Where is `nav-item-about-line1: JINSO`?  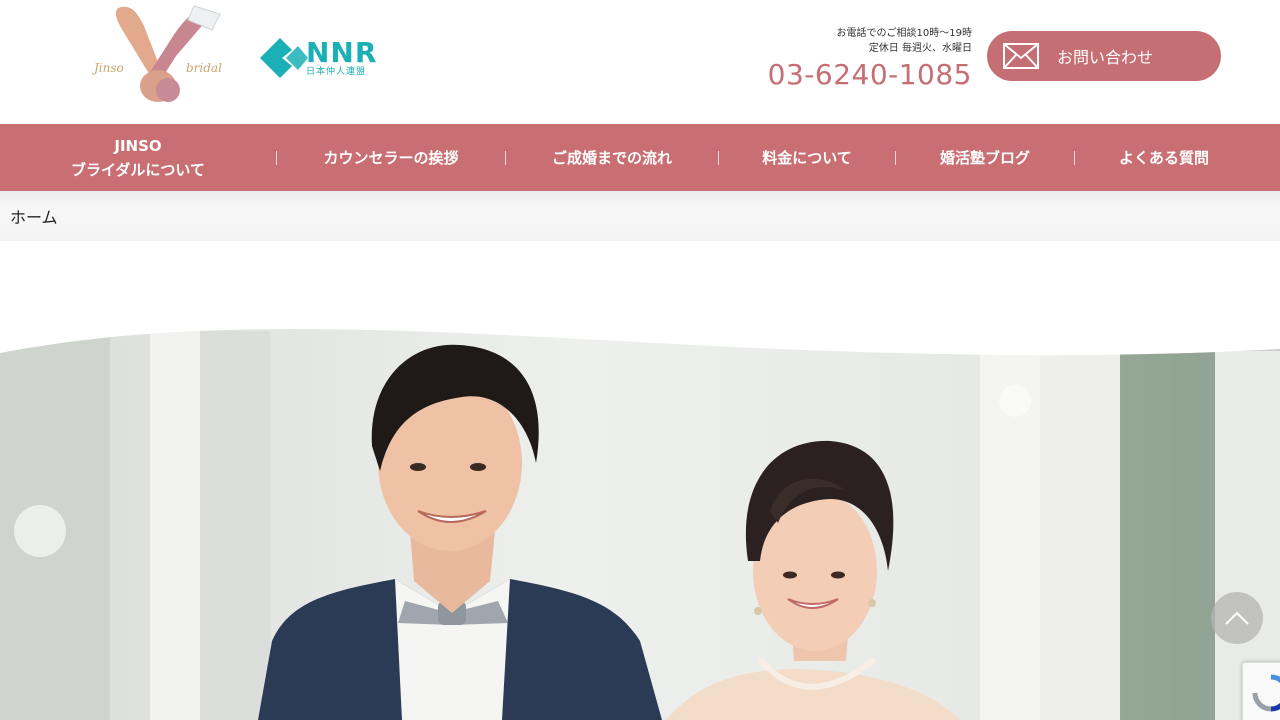
nav-item-about-line1: JINSO is located at coordinates (138, 145).